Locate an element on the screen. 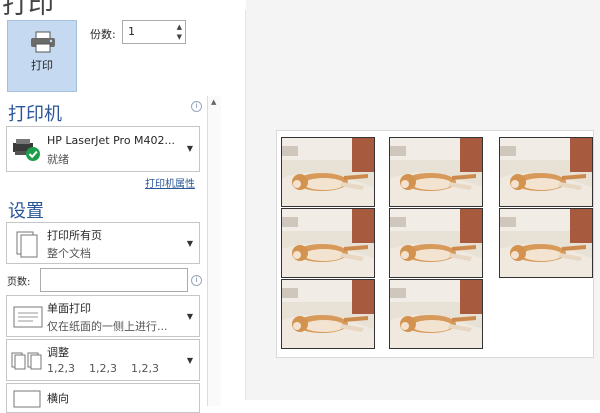  scroll-up-icon: ▲ is located at coordinates (213, 102).